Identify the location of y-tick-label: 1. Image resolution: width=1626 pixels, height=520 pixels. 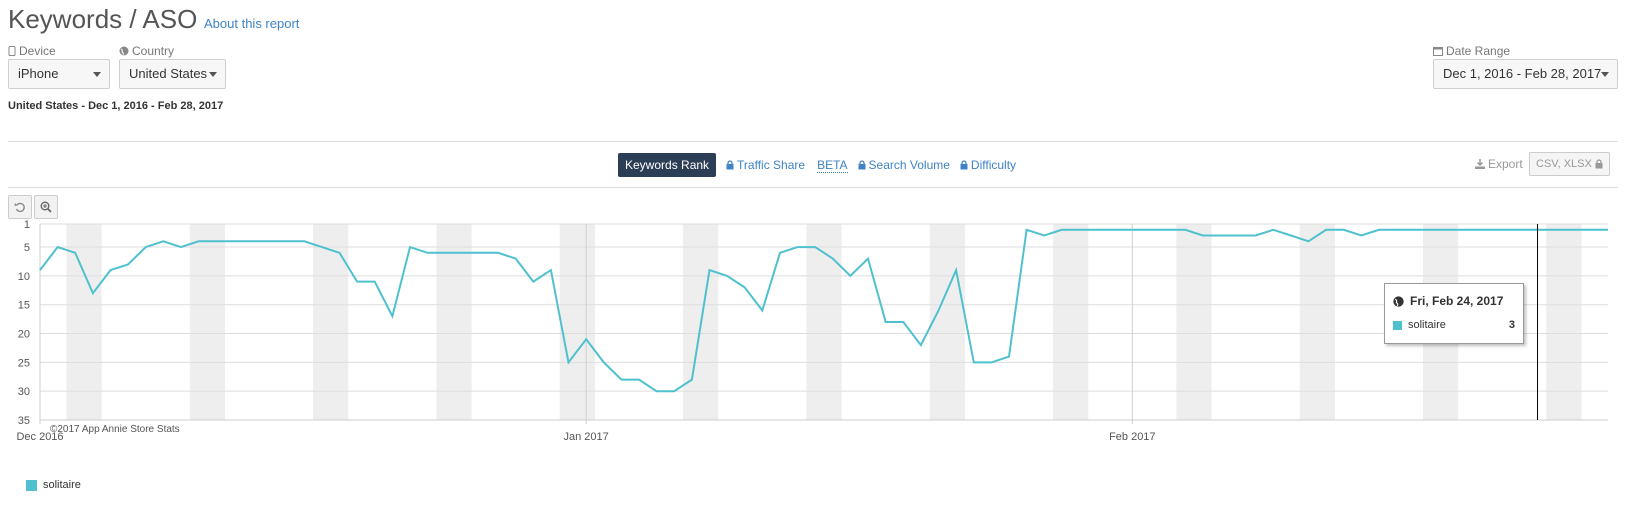
(27, 225).